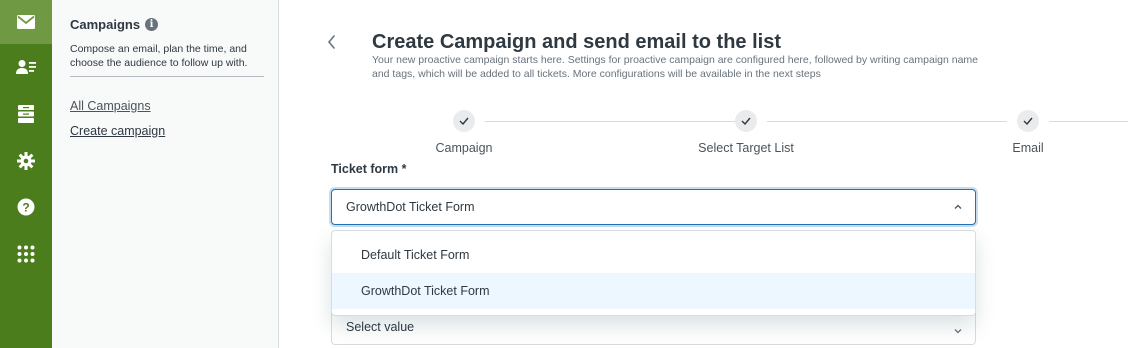 The width and height of the screenshot is (1128, 348). I want to click on gear-icon, so click(26, 161).